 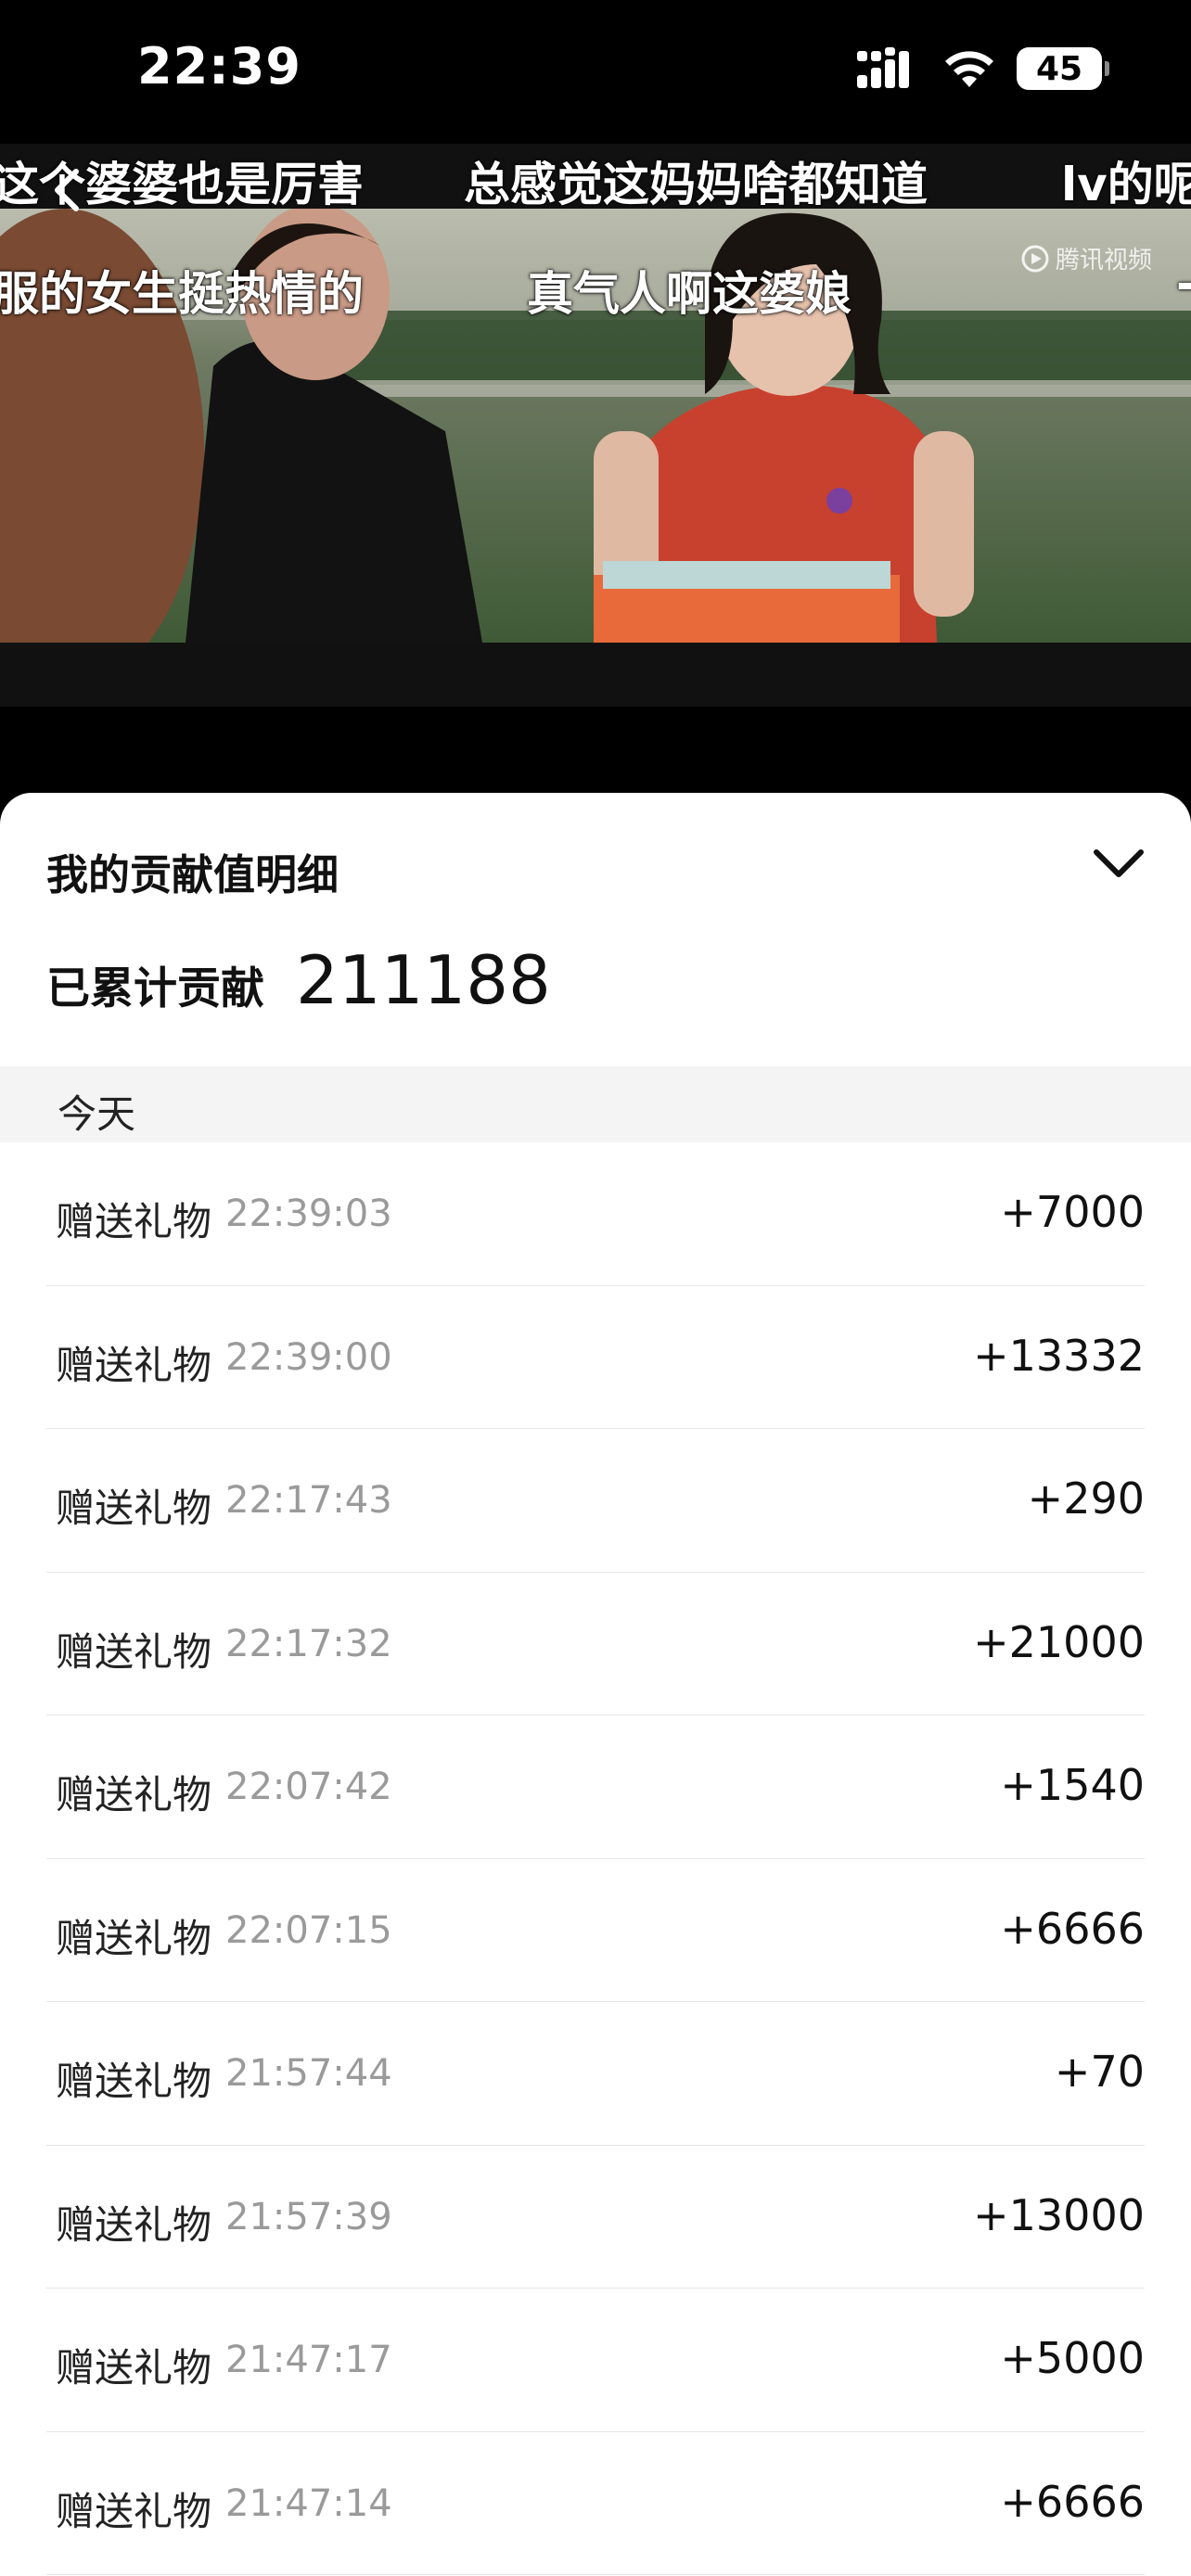 What do you see at coordinates (595, 2218) in the screenshot?
I see `list-item: 赠送礼物 21:57:39 +13000` at bounding box center [595, 2218].